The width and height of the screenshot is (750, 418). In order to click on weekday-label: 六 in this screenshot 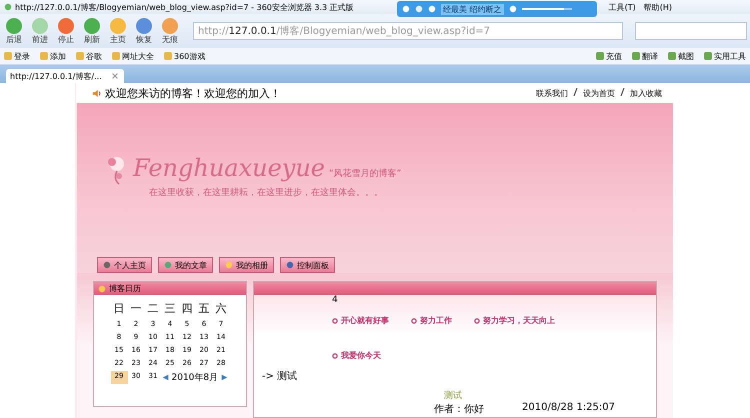, I will do `click(221, 308)`.